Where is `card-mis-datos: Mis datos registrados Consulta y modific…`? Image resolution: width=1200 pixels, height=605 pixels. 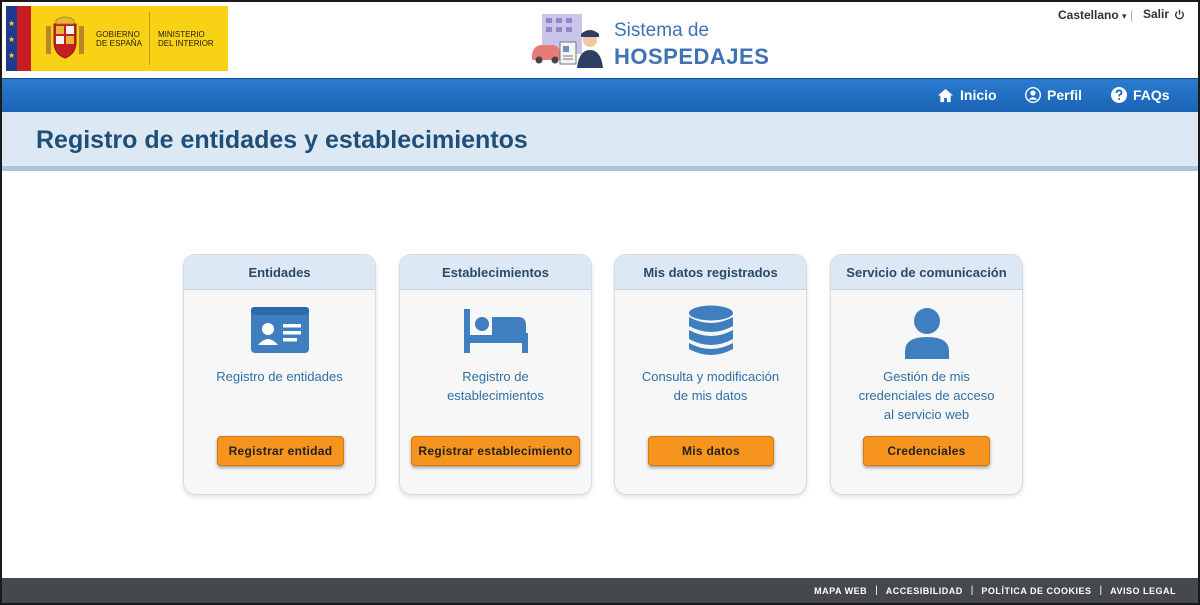 card-mis-datos: Mis datos registrados Consulta y modific… is located at coordinates (710, 374).